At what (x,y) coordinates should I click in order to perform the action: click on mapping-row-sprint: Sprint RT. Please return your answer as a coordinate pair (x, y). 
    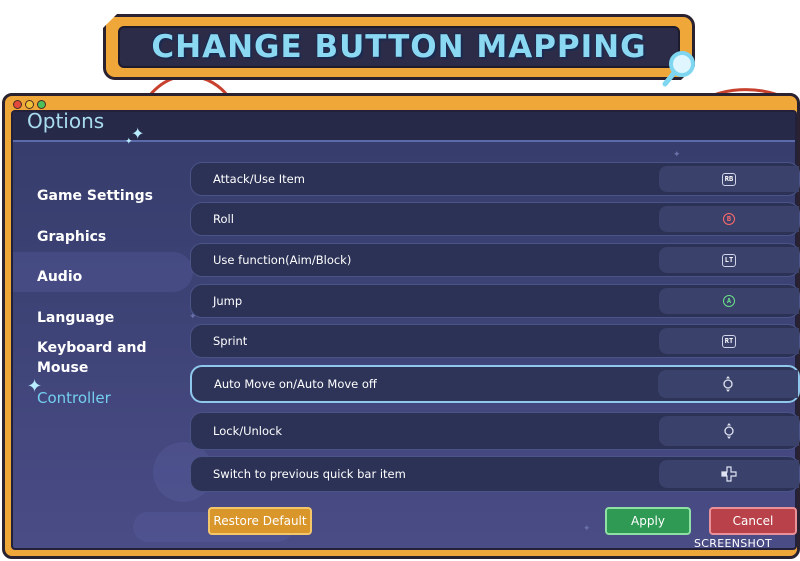
    Looking at the image, I should click on (495, 341).